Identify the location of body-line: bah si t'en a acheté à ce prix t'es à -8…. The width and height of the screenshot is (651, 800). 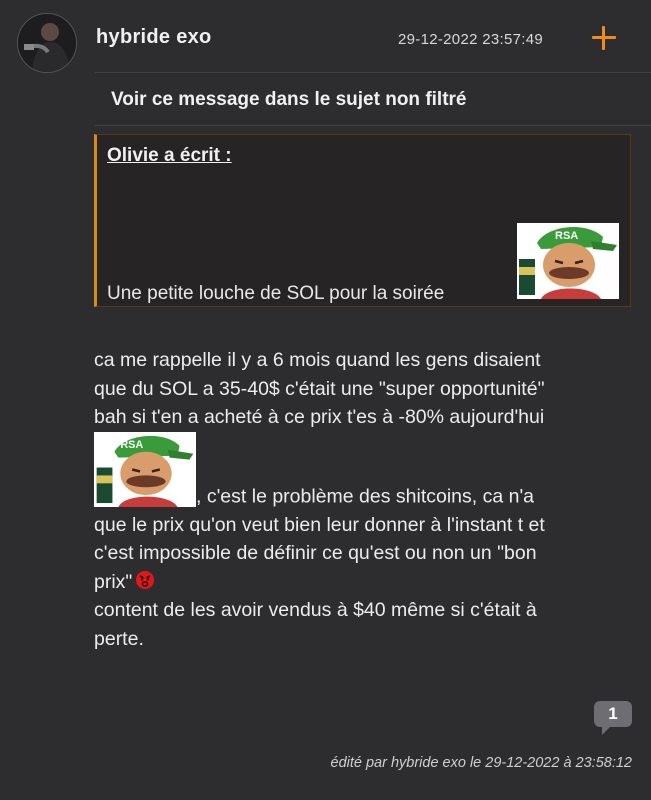
(319, 417).